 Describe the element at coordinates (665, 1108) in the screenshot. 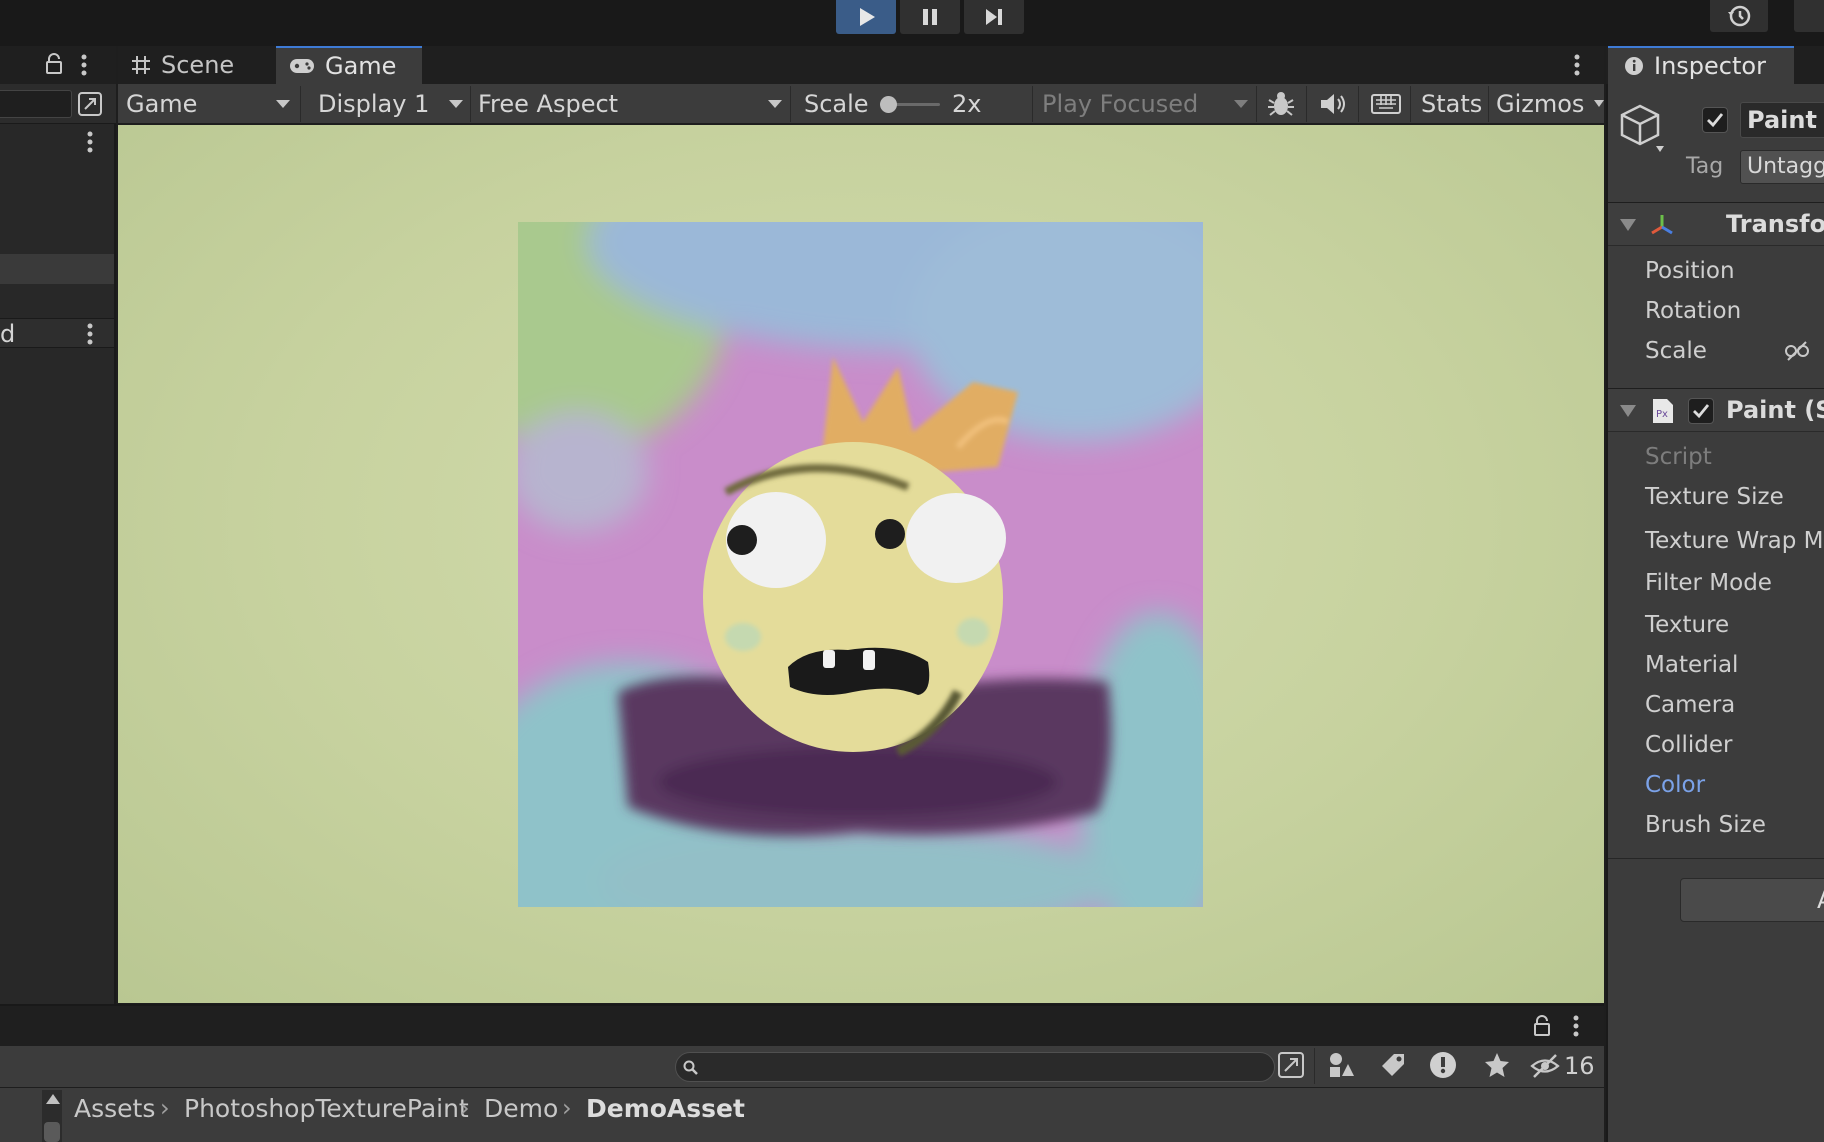

I see `breadcrumb-demoasset: DemoAsset` at that location.